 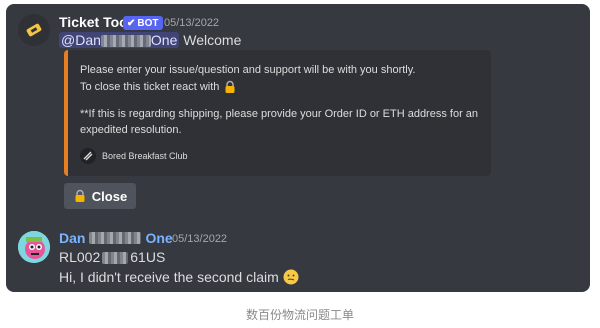 I want to click on bot-author-name: Ticket Tool, so click(x=95, y=22).